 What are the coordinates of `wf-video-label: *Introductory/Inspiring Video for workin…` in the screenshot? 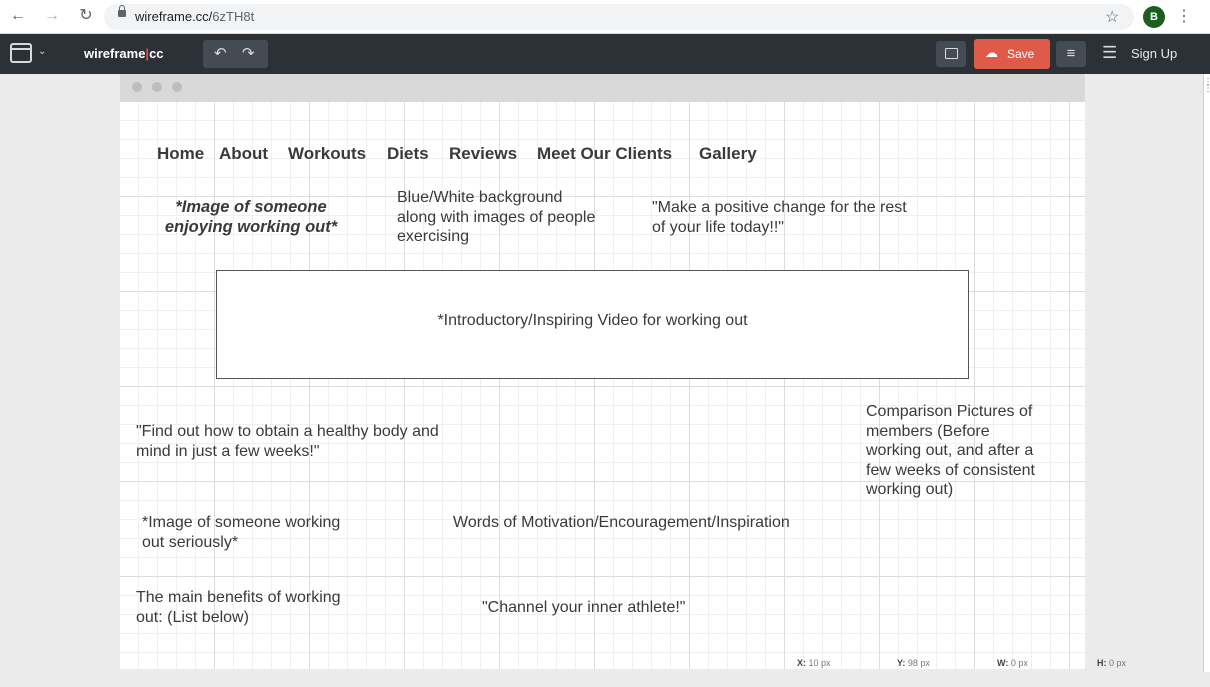 It's located at (592, 320).